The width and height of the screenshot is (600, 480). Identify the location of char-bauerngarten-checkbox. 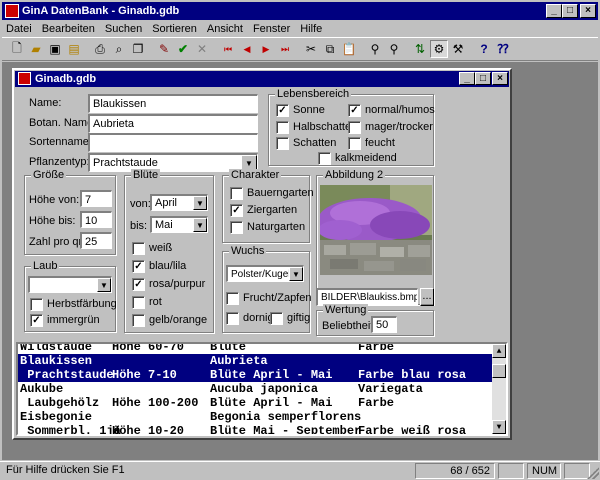
(236, 193).